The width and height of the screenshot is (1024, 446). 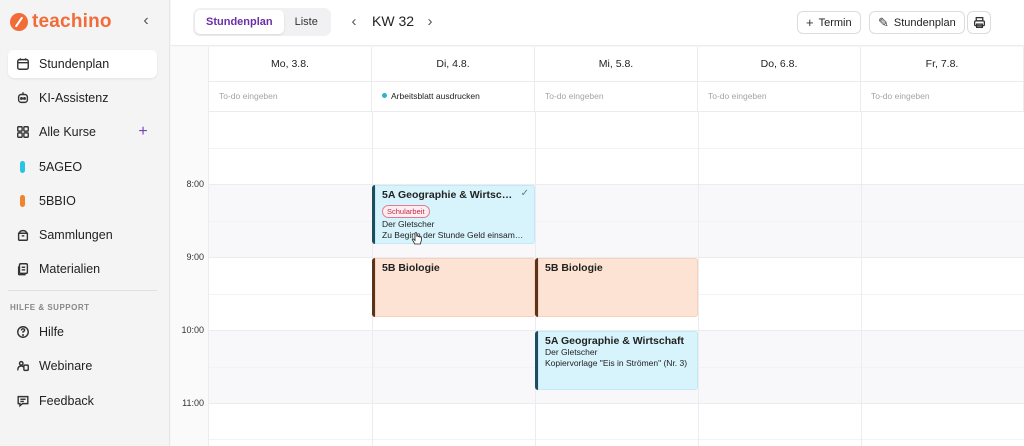 What do you see at coordinates (616, 363) in the screenshot?
I see `event-note: Kopiervorlage "Eis in Strömen" (Nr. 3)` at bounding box center [616, 363].